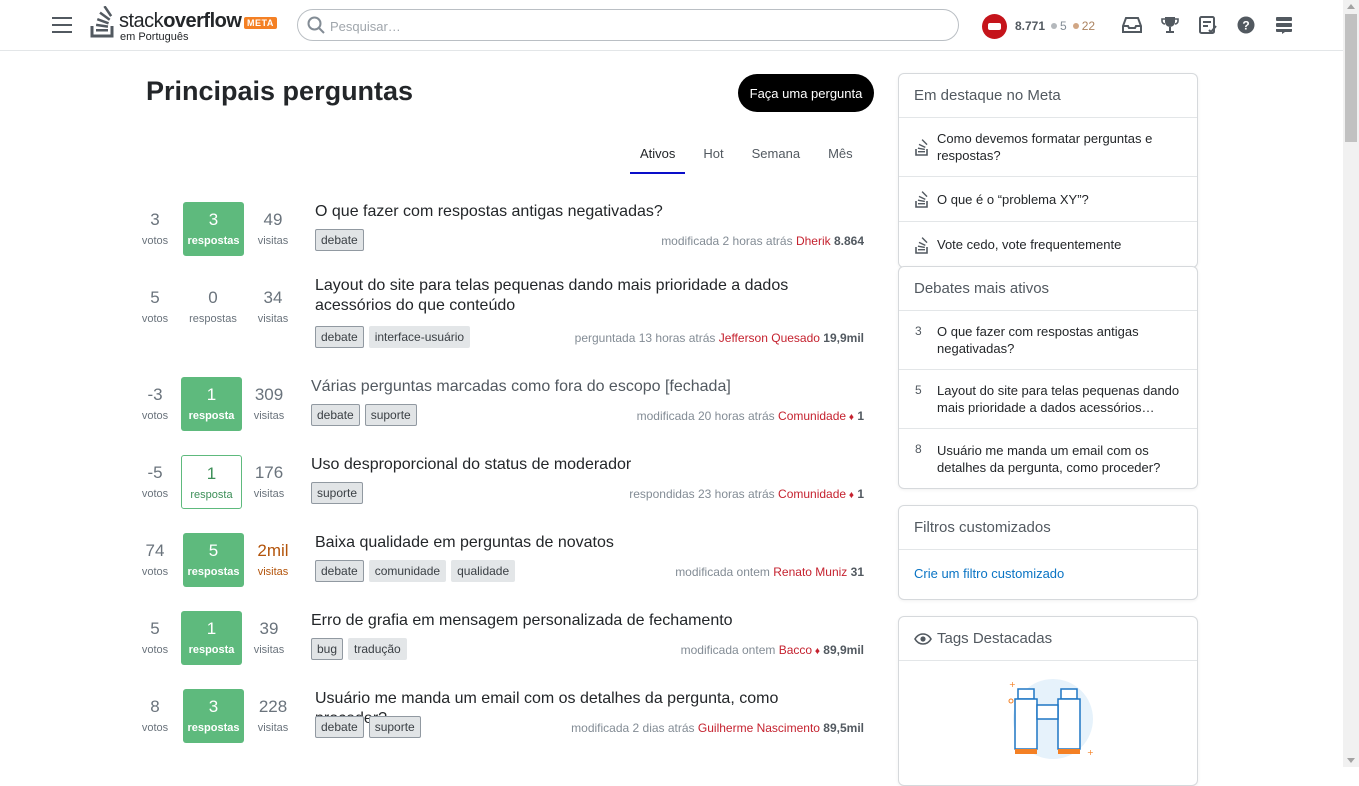 This screenshot has width=1359, height=786. Describe the element at coordinates (185, 25) in the screenshot. I see `site-logo: stackoverflow META em Português` at that location.